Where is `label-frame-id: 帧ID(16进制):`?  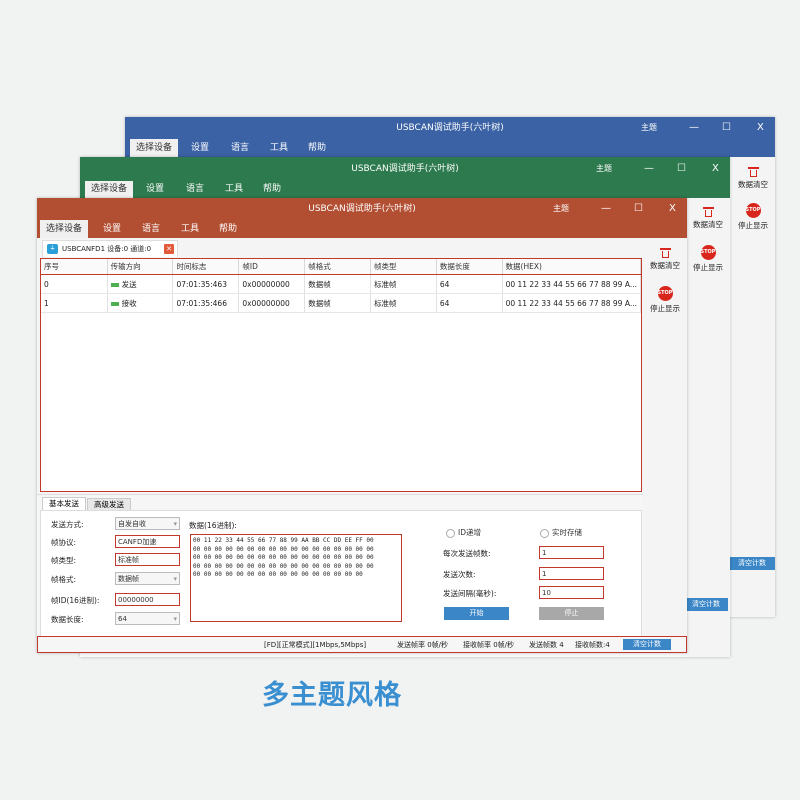 label-frame-id: 帧ID(16进制): is located at coordinates (75, 600).